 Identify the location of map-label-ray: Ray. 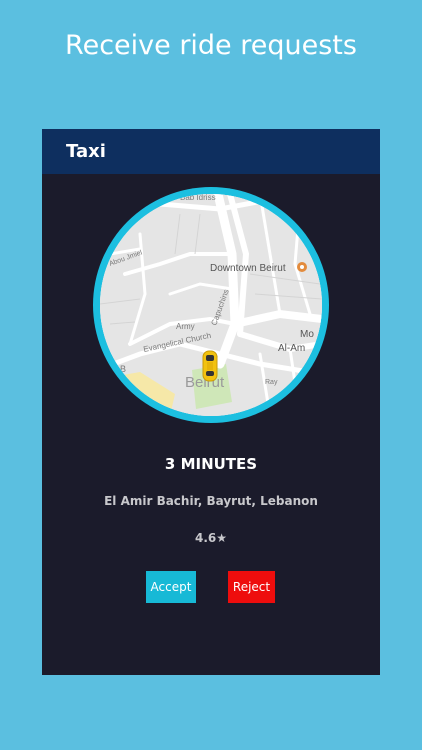
(271, 382).